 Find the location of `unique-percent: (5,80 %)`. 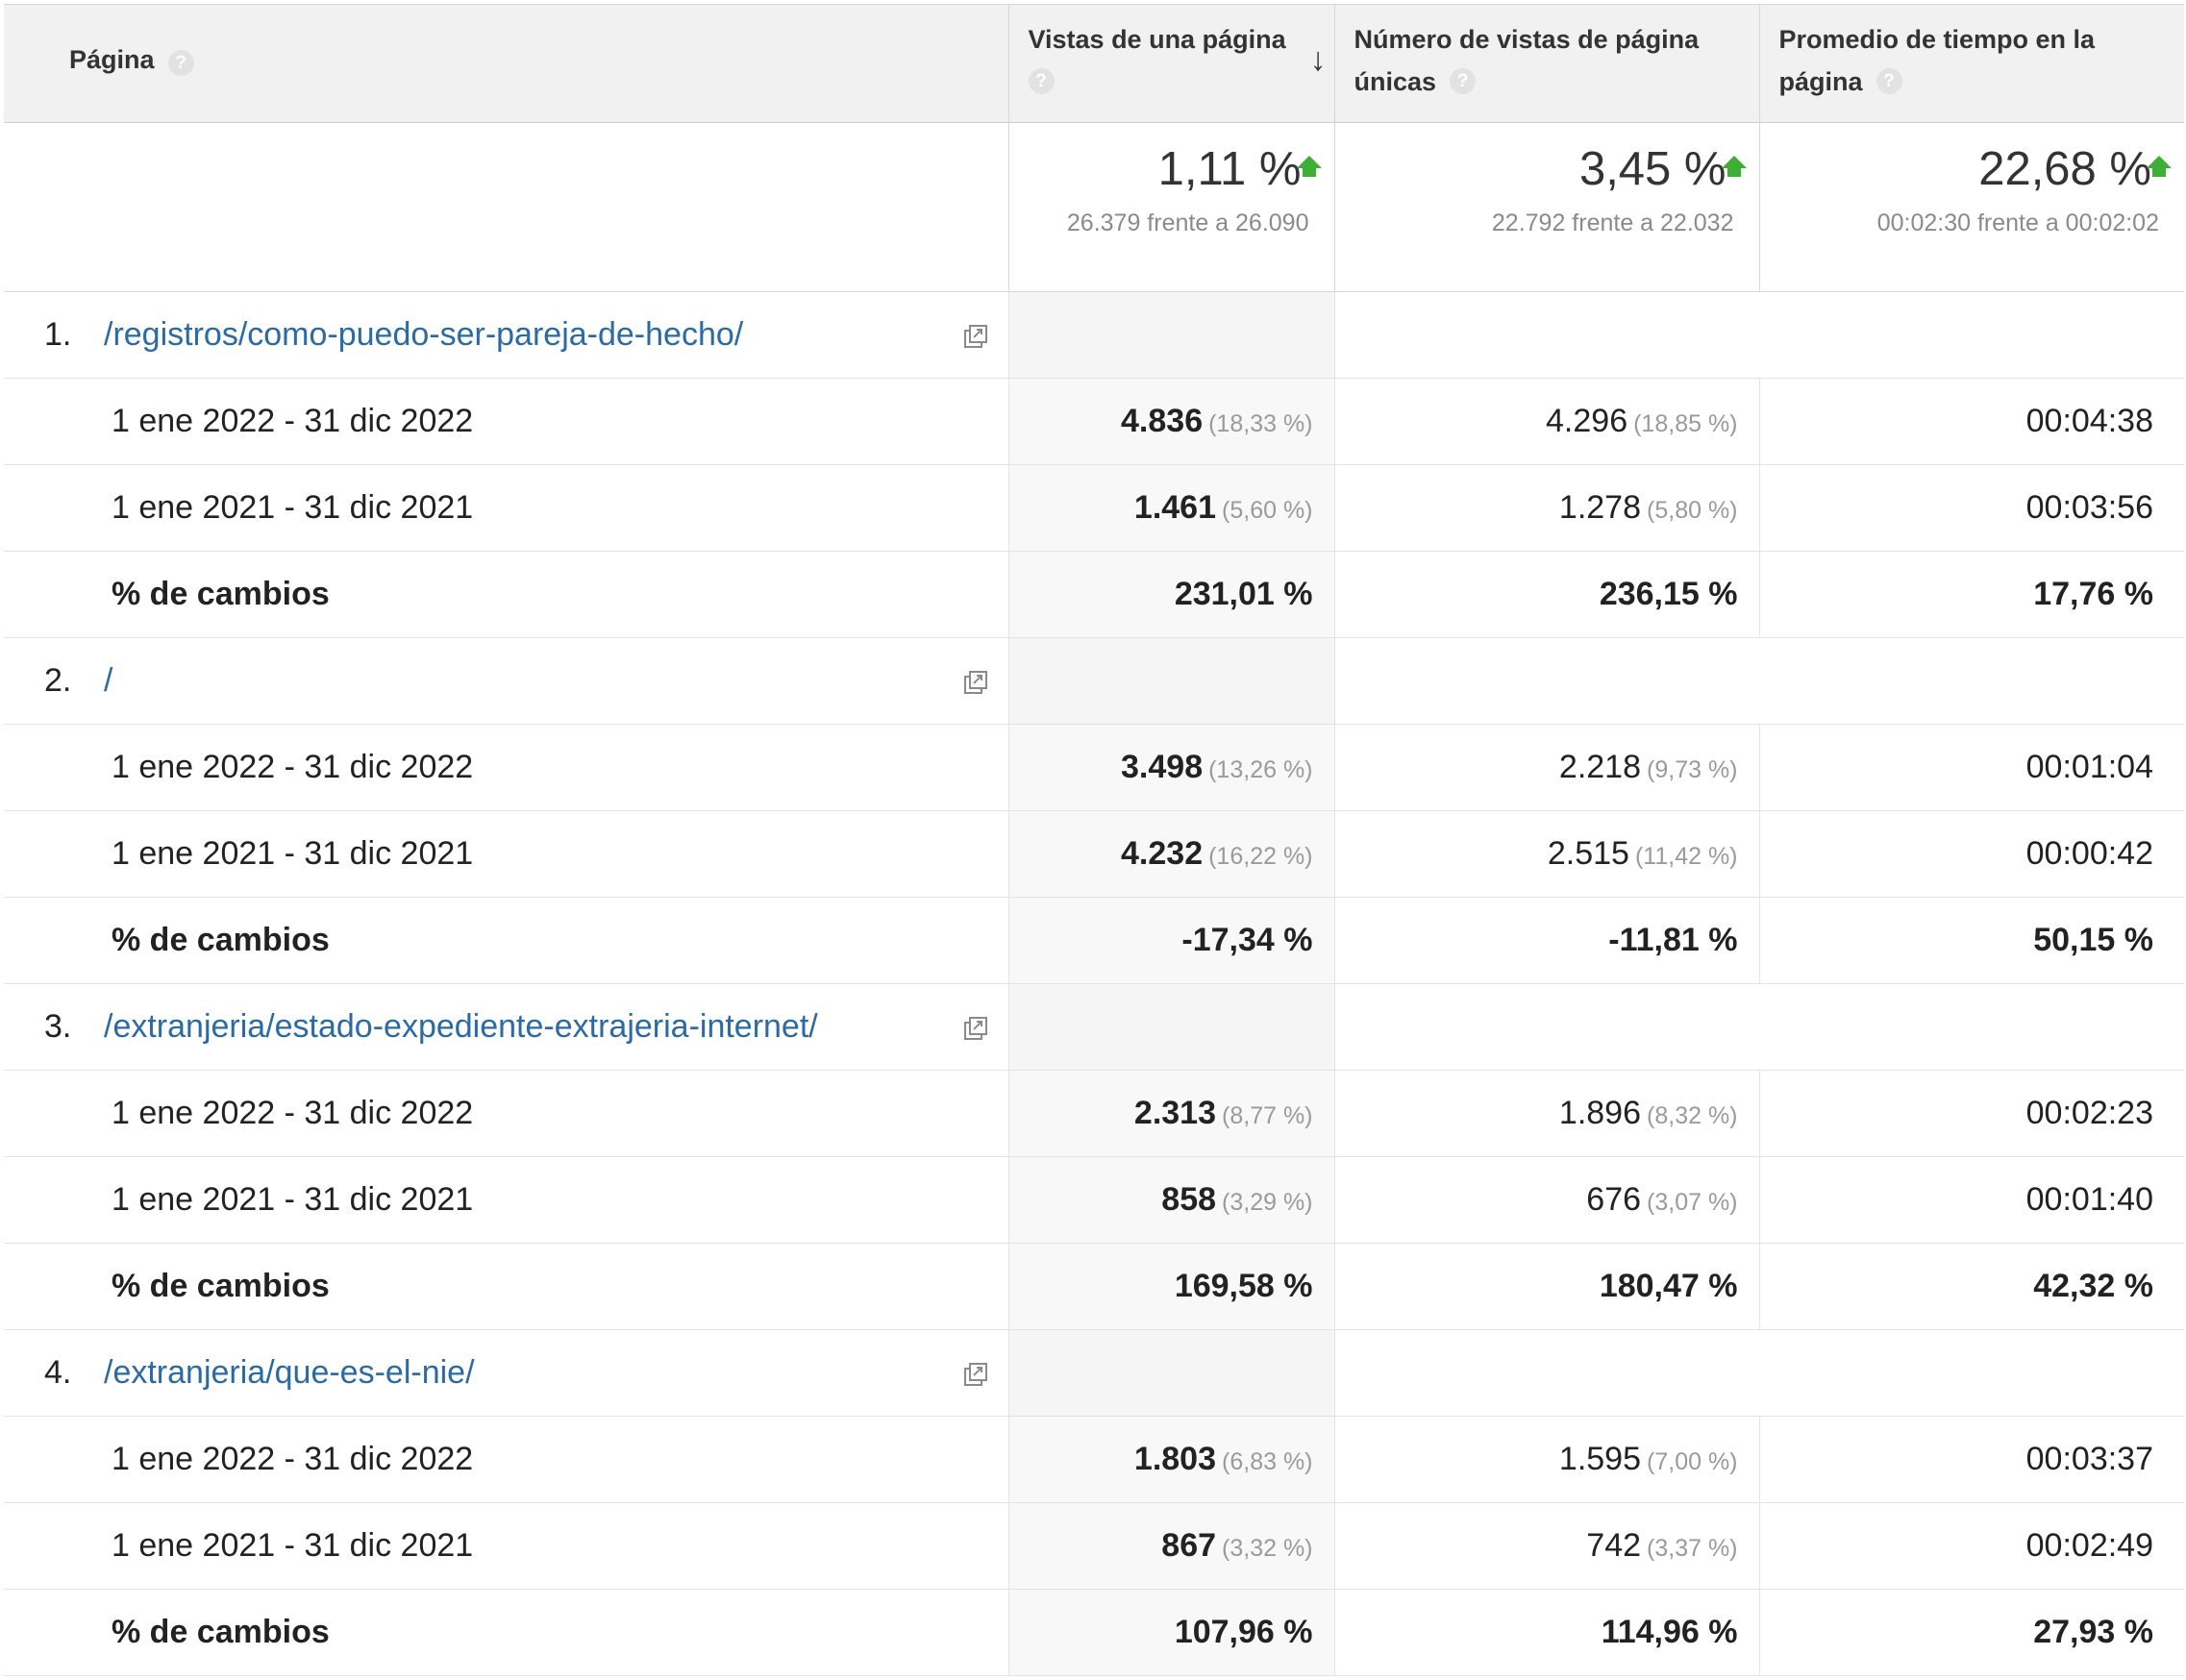

unique-percent: (5,80 %) is located at coordinates (1692, 510).